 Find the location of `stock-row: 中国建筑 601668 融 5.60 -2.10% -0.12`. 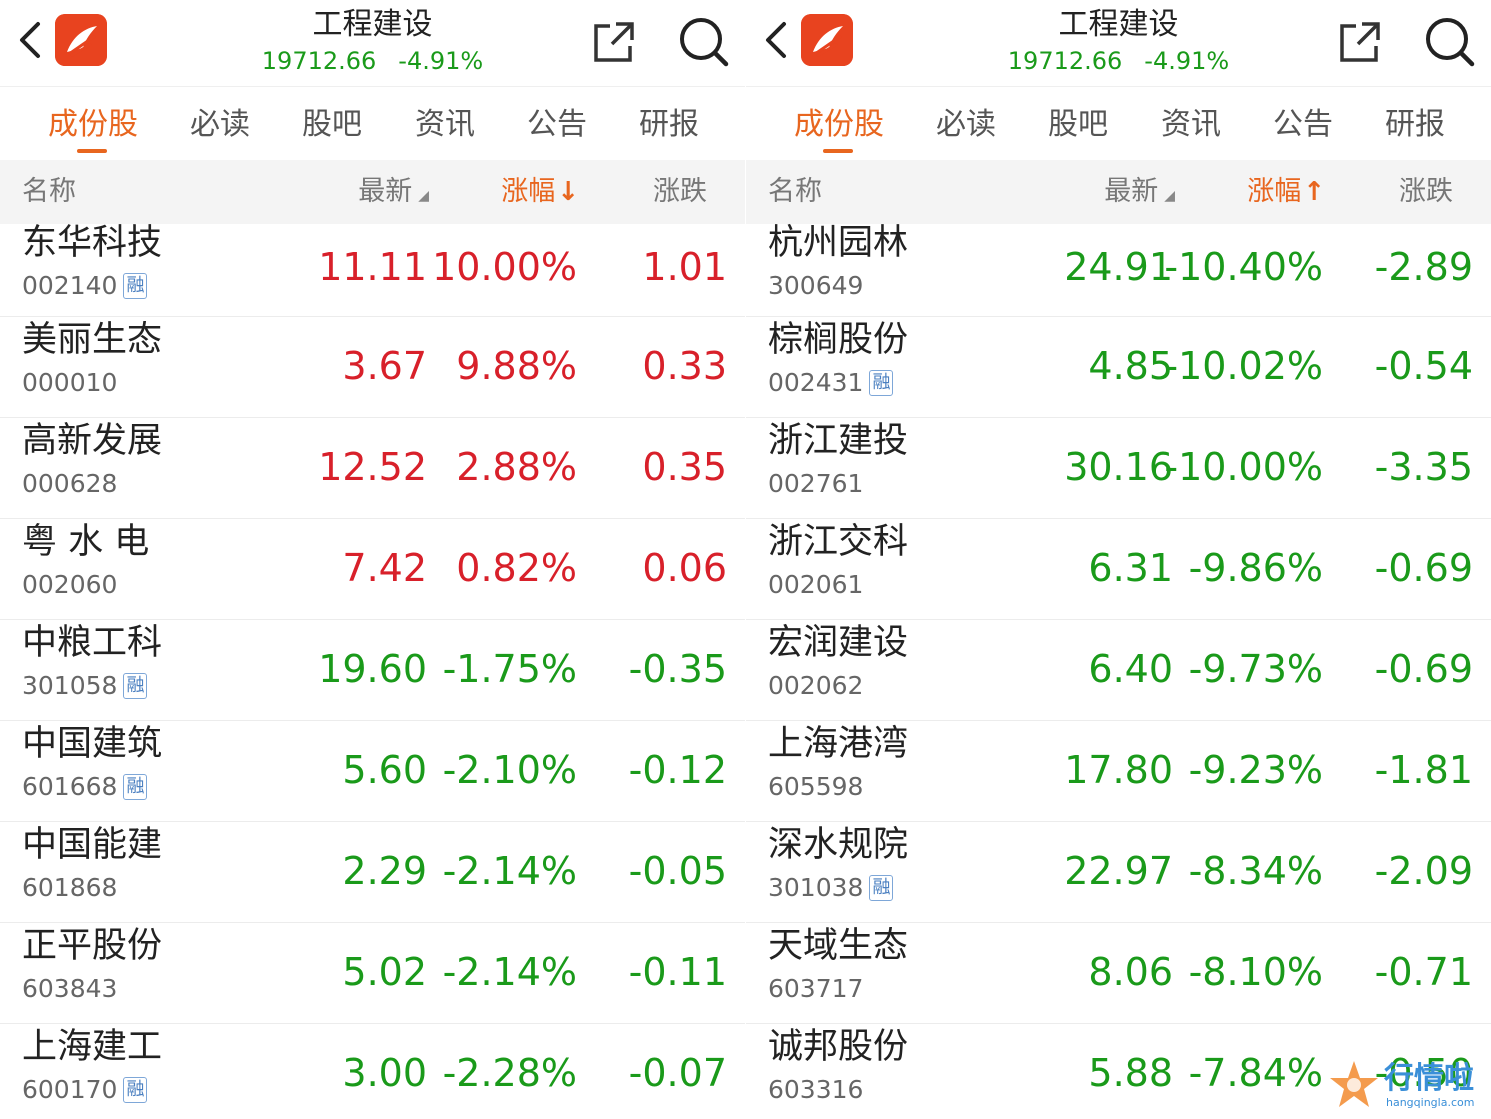

stock-row: 中国建筑 601668 融 5.60 -2.10% -0.12 is located at coordinates (372, 771).